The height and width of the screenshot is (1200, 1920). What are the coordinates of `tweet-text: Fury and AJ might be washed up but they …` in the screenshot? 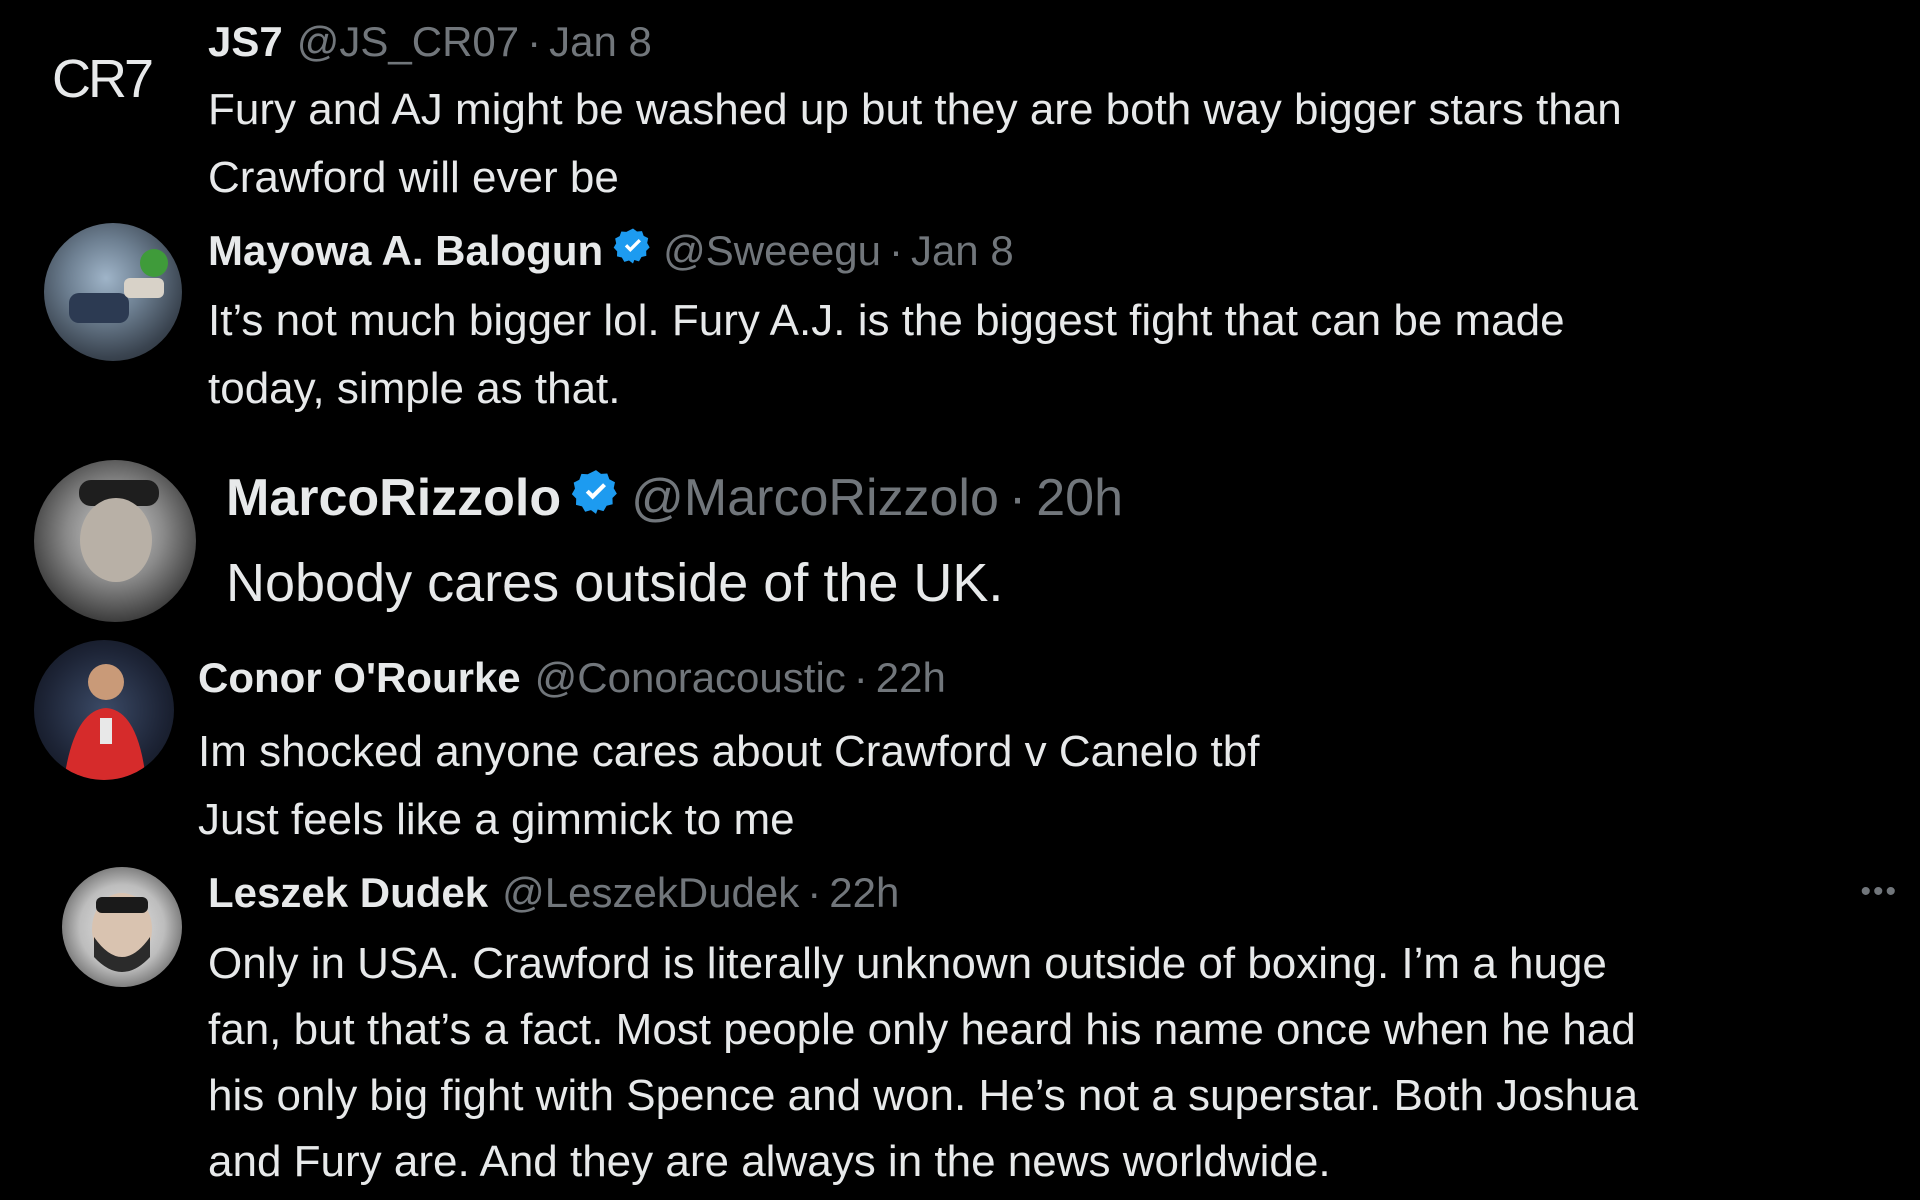 It's located at (915, 143).